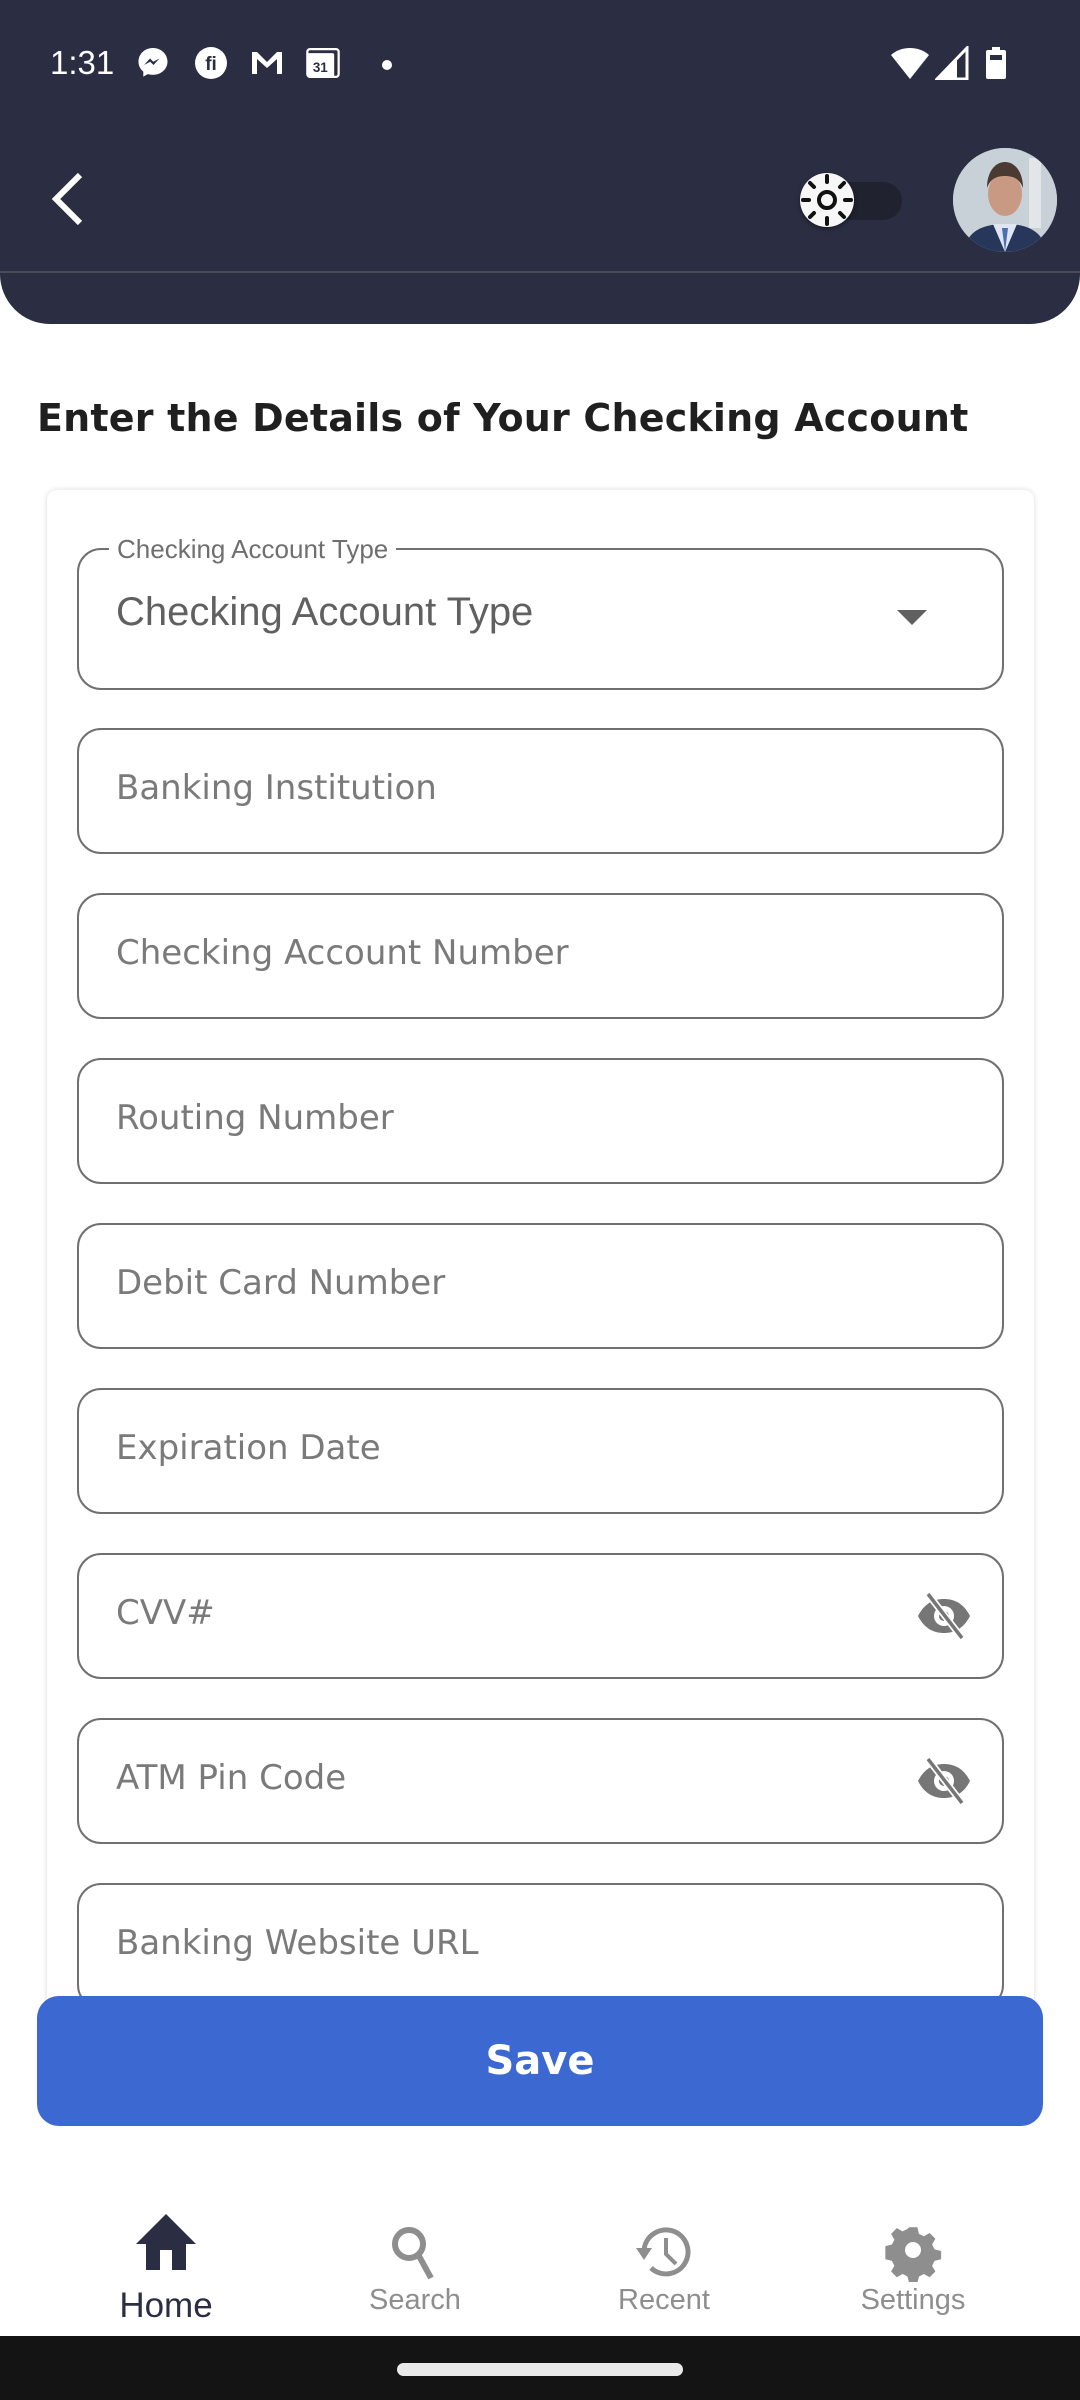 The image size is (1080, 2400). I want to click on avatar-photo, so click(1005, 200).